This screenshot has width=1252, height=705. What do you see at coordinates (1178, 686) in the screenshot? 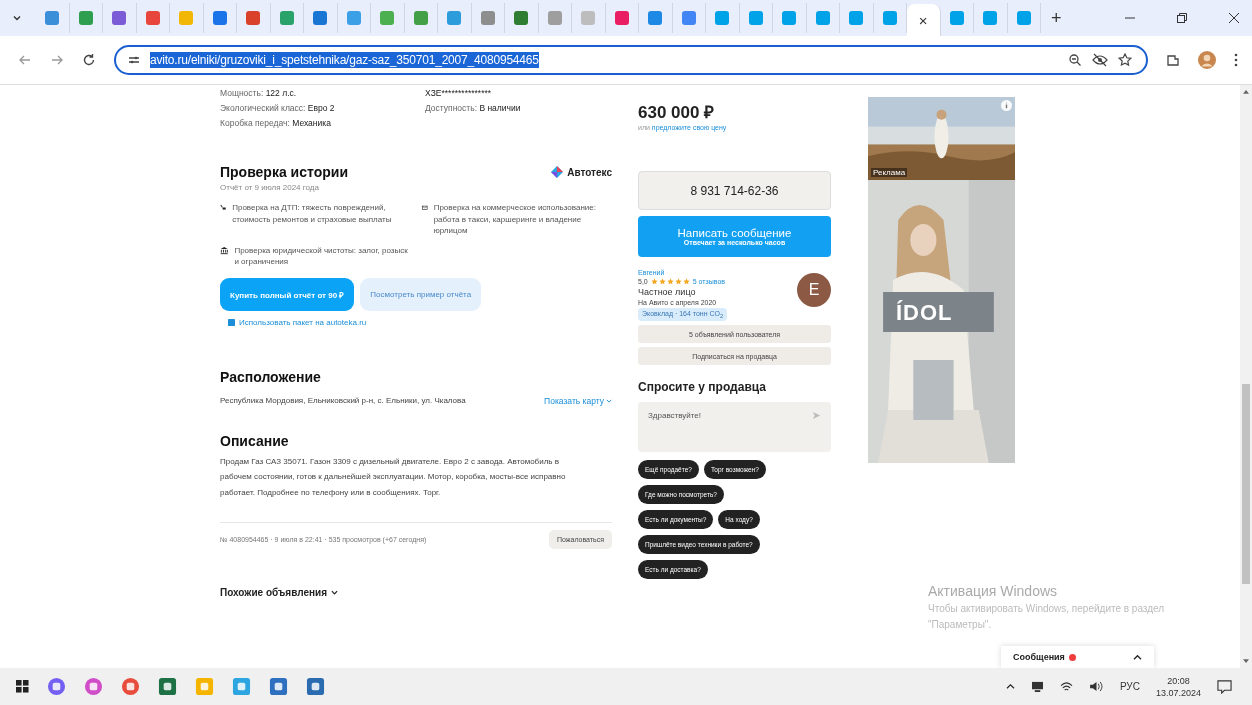
I see `clock: 20:08 13.07.2024` at bounding box center [1178, 686].